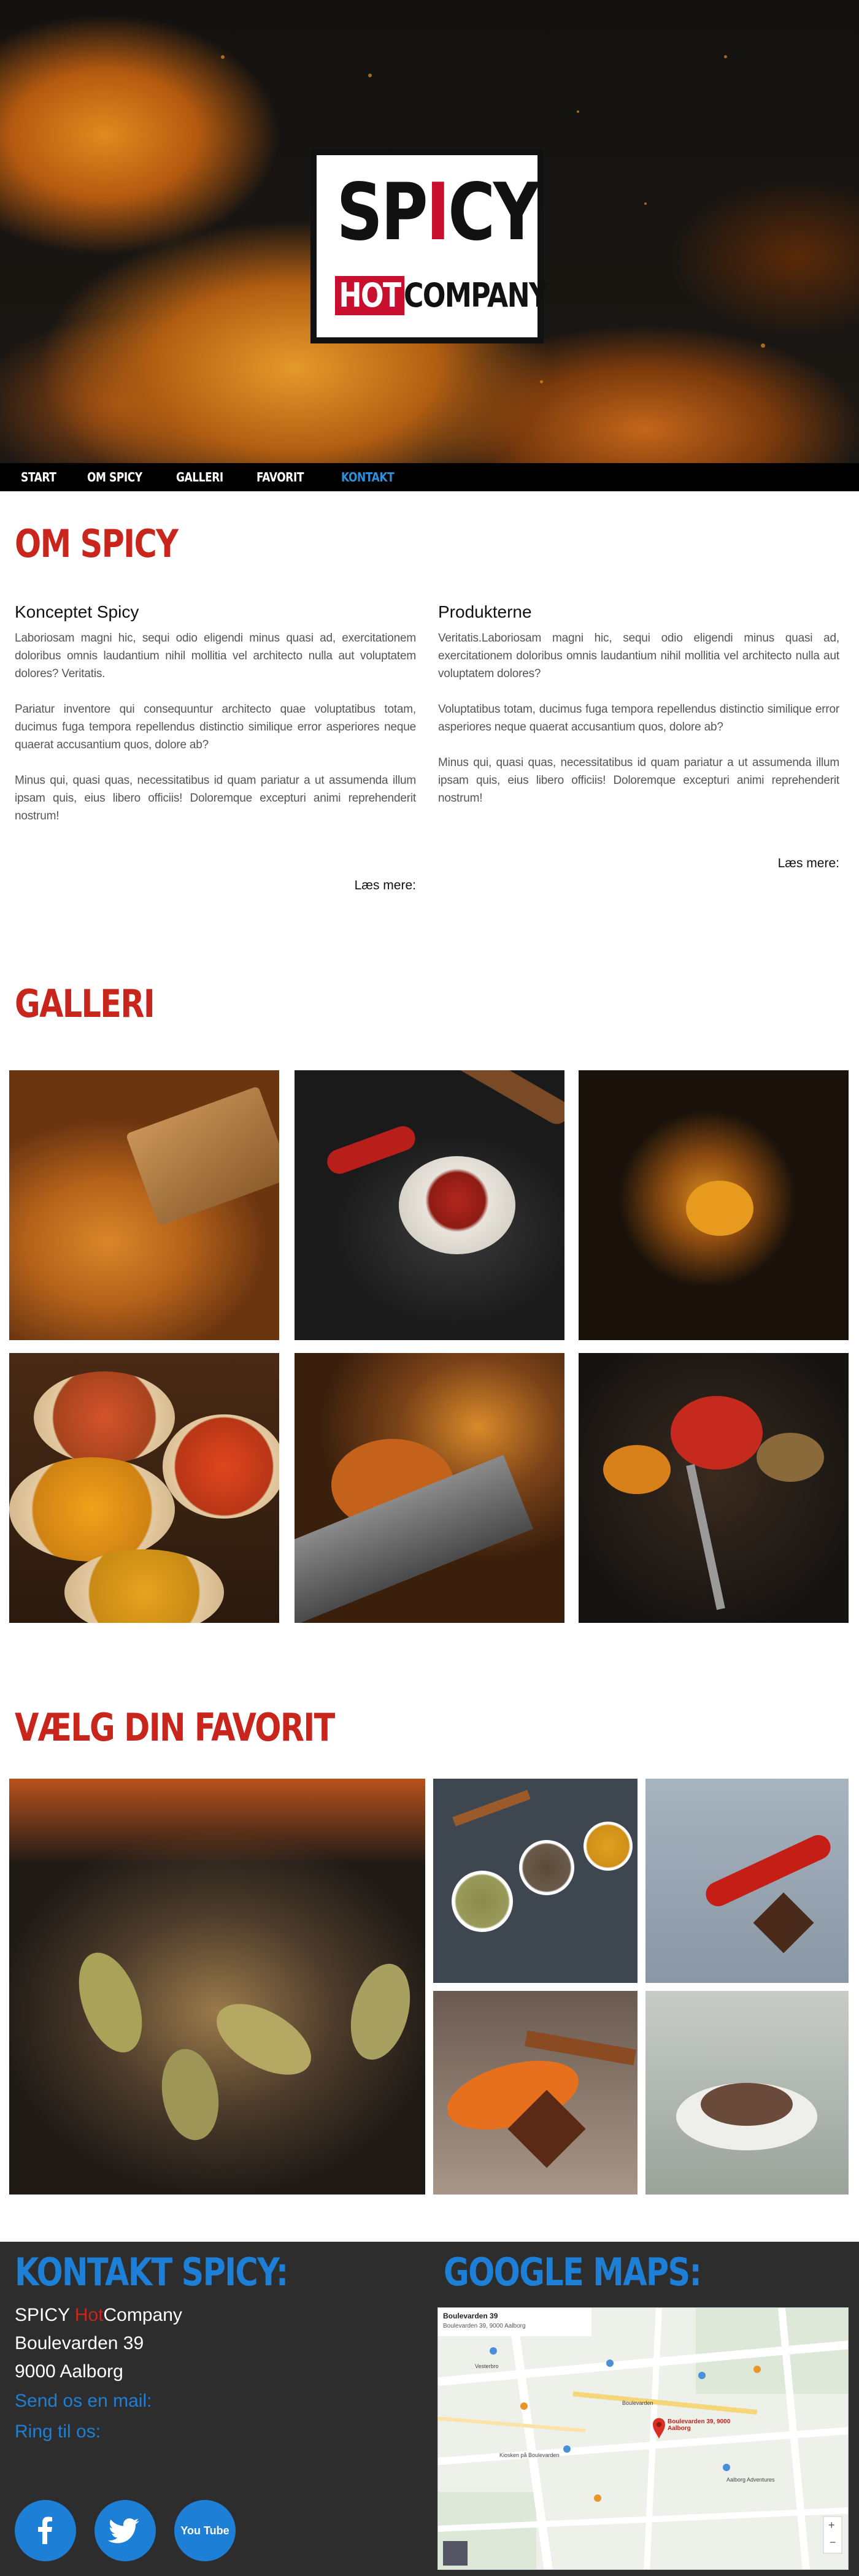 Image resolution: width=859 pixels, height=2576 pixels. What do you see at coordinates (747, 2093) in the screenshot?
I see `favorit-image-allspice-bowl` at bounding box center [747, 2093].